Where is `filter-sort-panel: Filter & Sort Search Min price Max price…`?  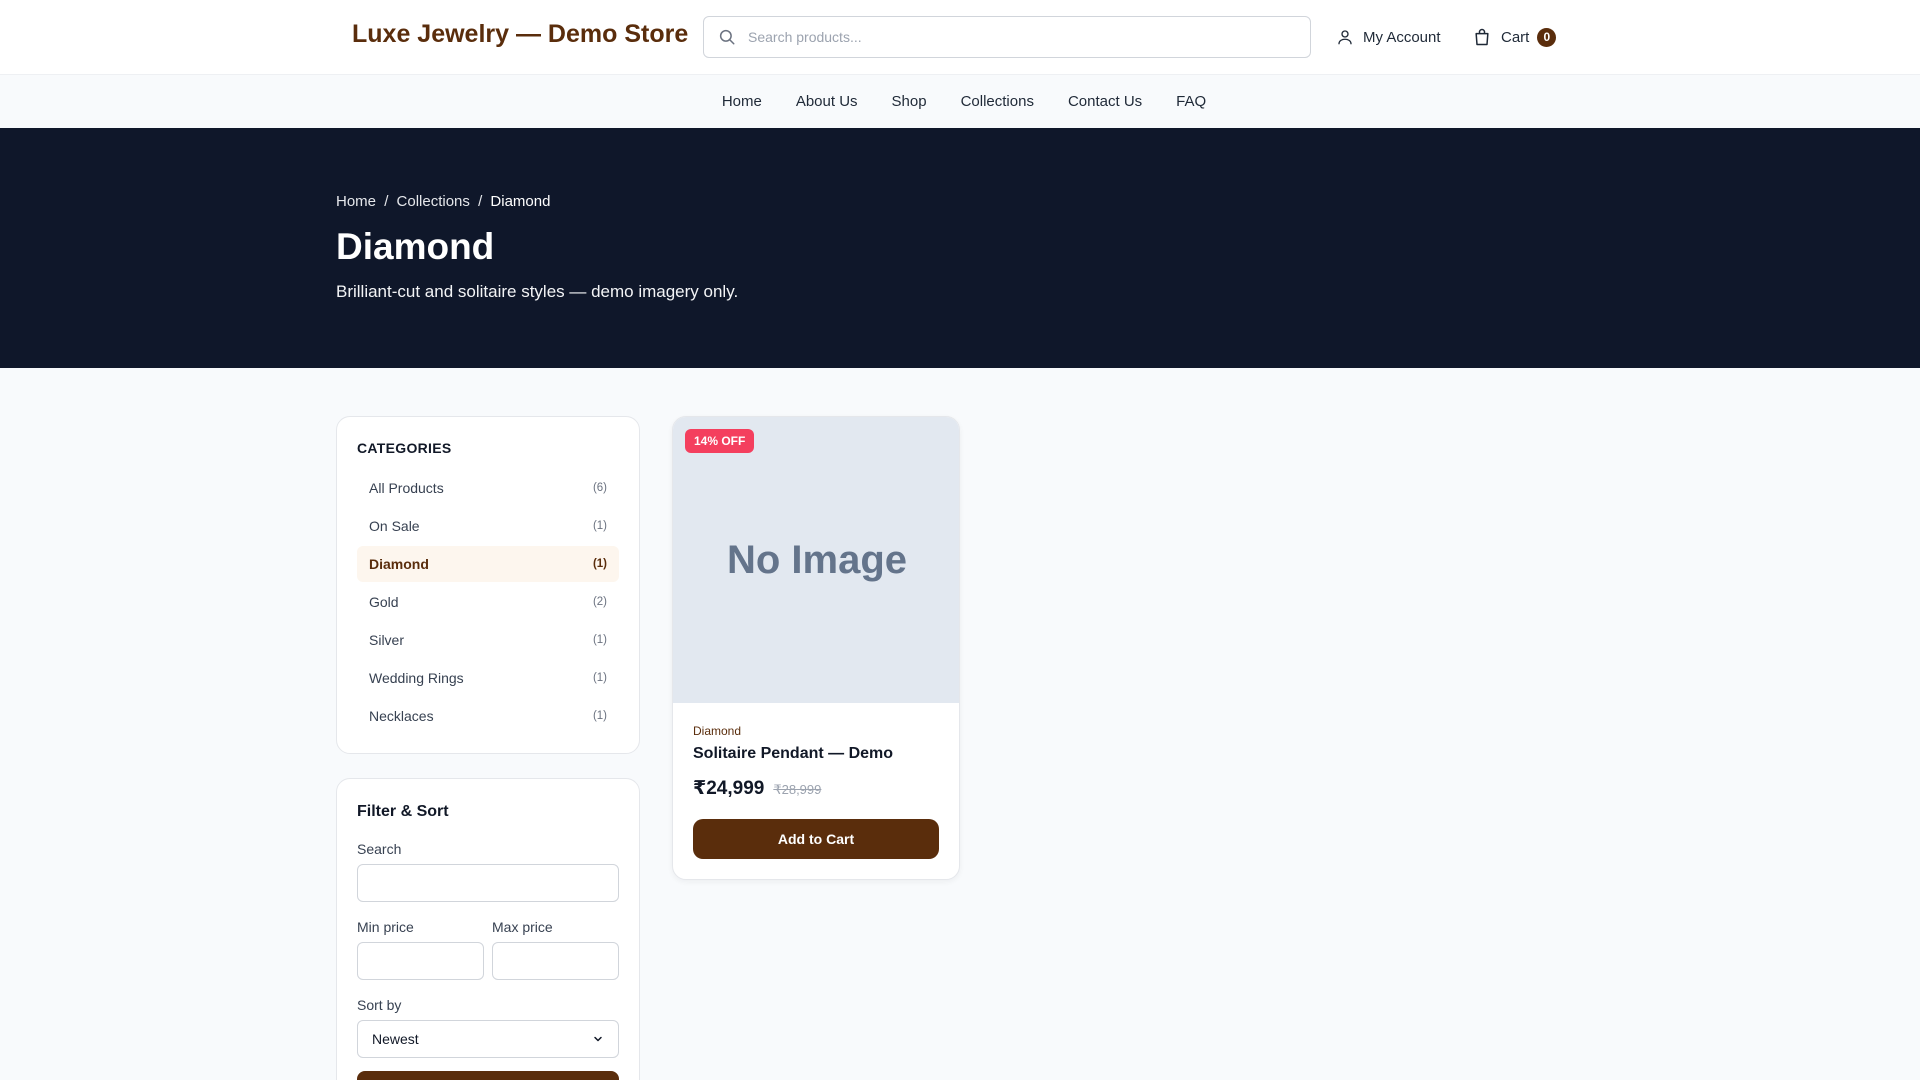 filter-sort-panel: Filter & Sort Search Min price Max price… is located at coordinates (488, 929).